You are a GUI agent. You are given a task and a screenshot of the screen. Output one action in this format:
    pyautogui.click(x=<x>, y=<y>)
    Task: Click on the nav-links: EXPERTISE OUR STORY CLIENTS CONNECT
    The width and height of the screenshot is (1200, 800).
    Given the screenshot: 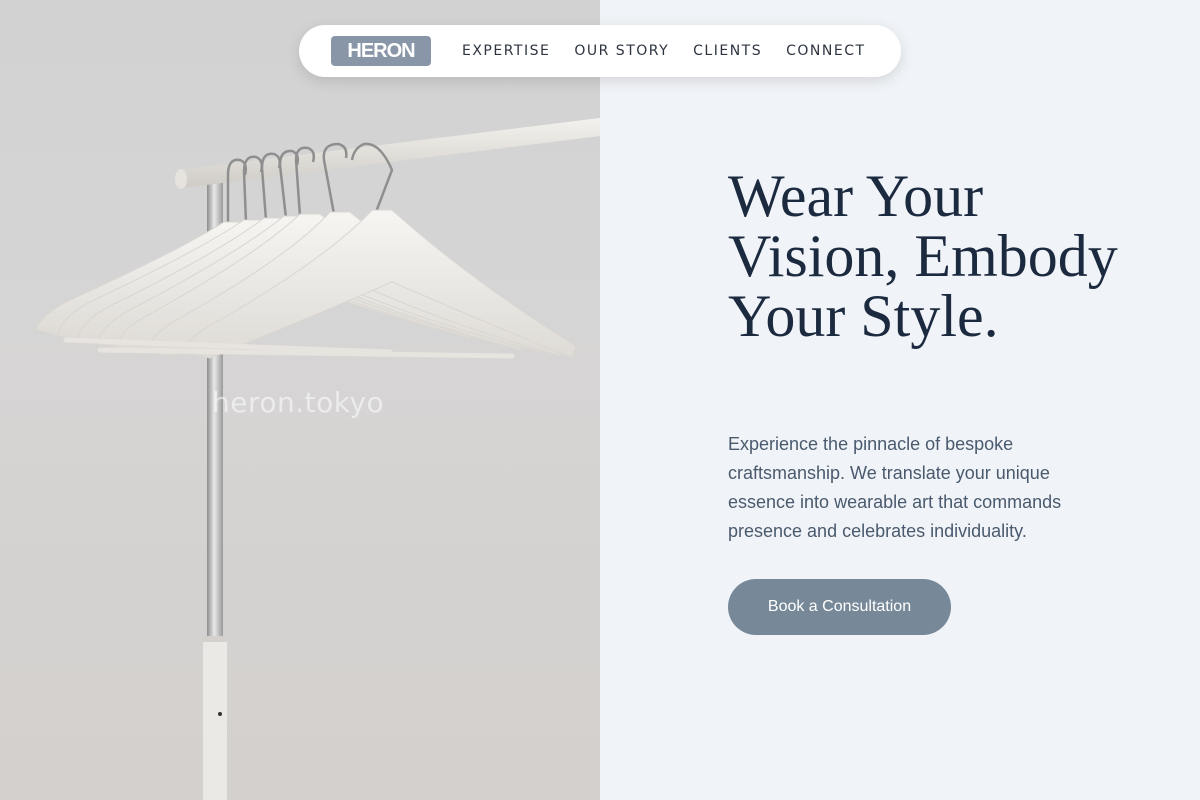 What is the action you would take?
    pyautogui.click(x=664, y=51)
    